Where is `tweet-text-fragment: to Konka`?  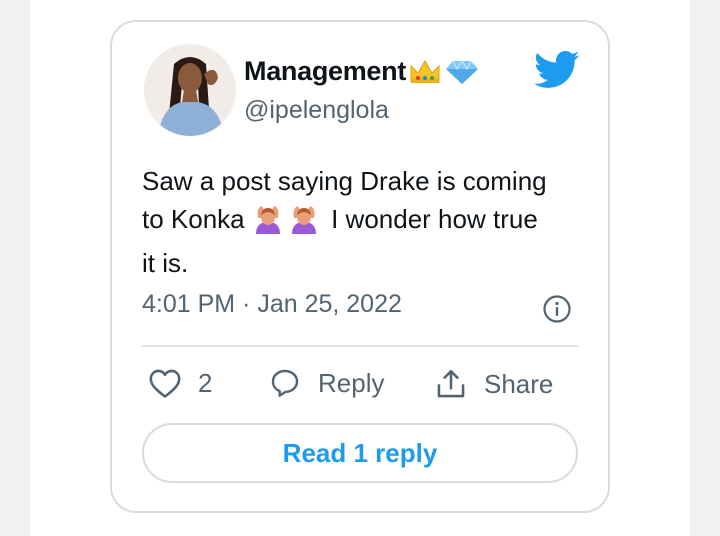 tweet-text-fragment: to Konka is located at coordinates (193, 219).